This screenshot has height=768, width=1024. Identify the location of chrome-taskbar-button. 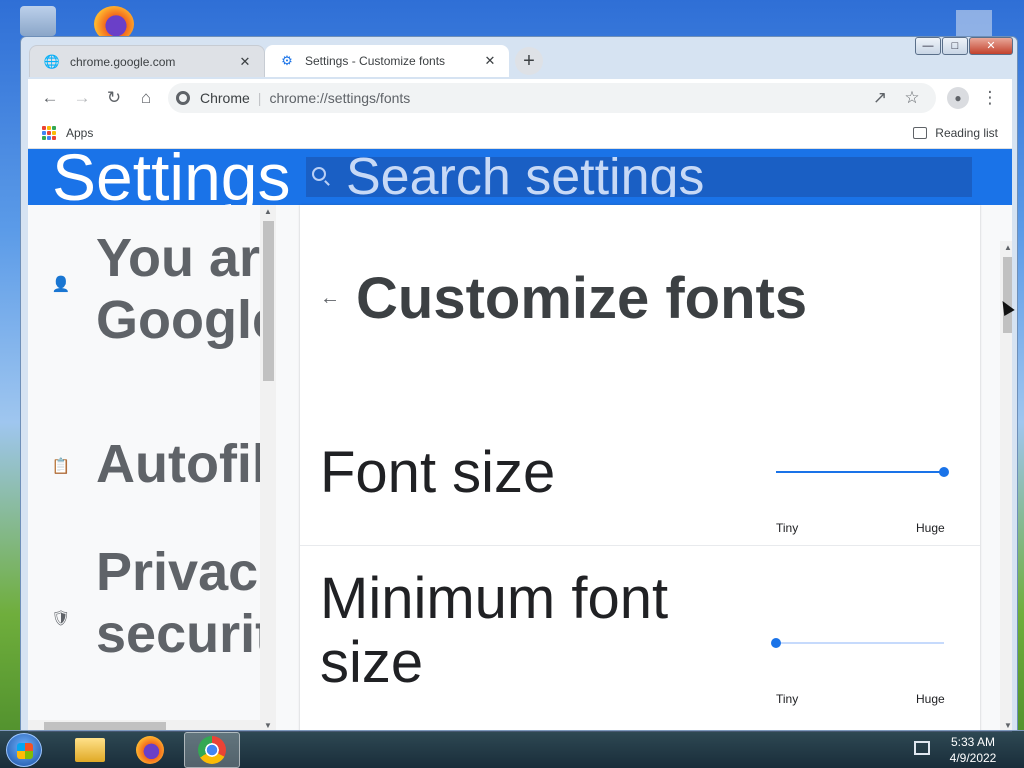
(212, 750).